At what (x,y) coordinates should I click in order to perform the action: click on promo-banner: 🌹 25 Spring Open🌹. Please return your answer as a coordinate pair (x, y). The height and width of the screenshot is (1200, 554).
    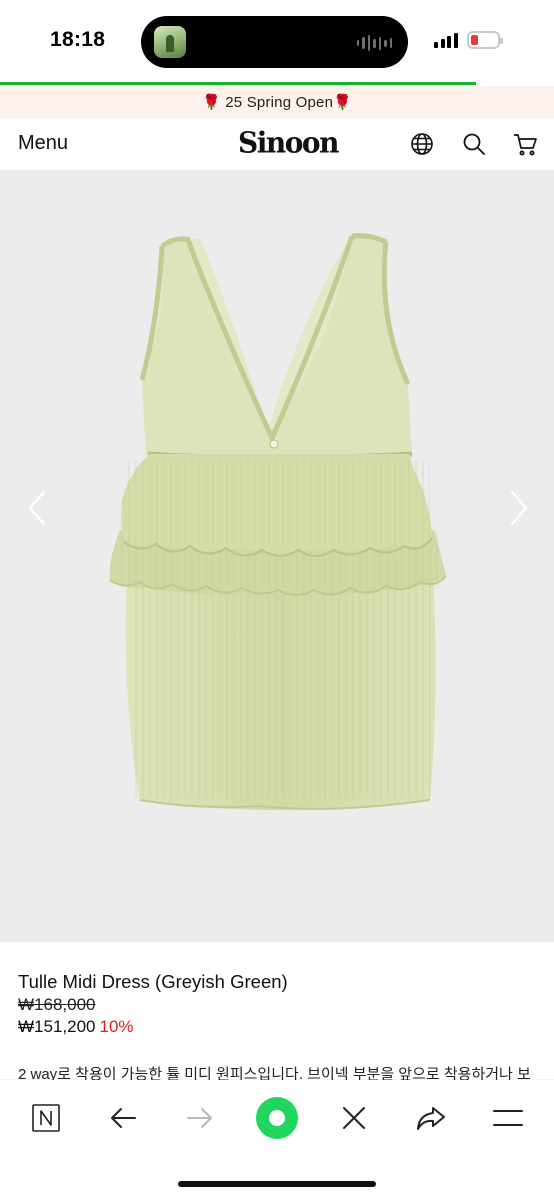
    Looking at the image, I should click on (277, 102).